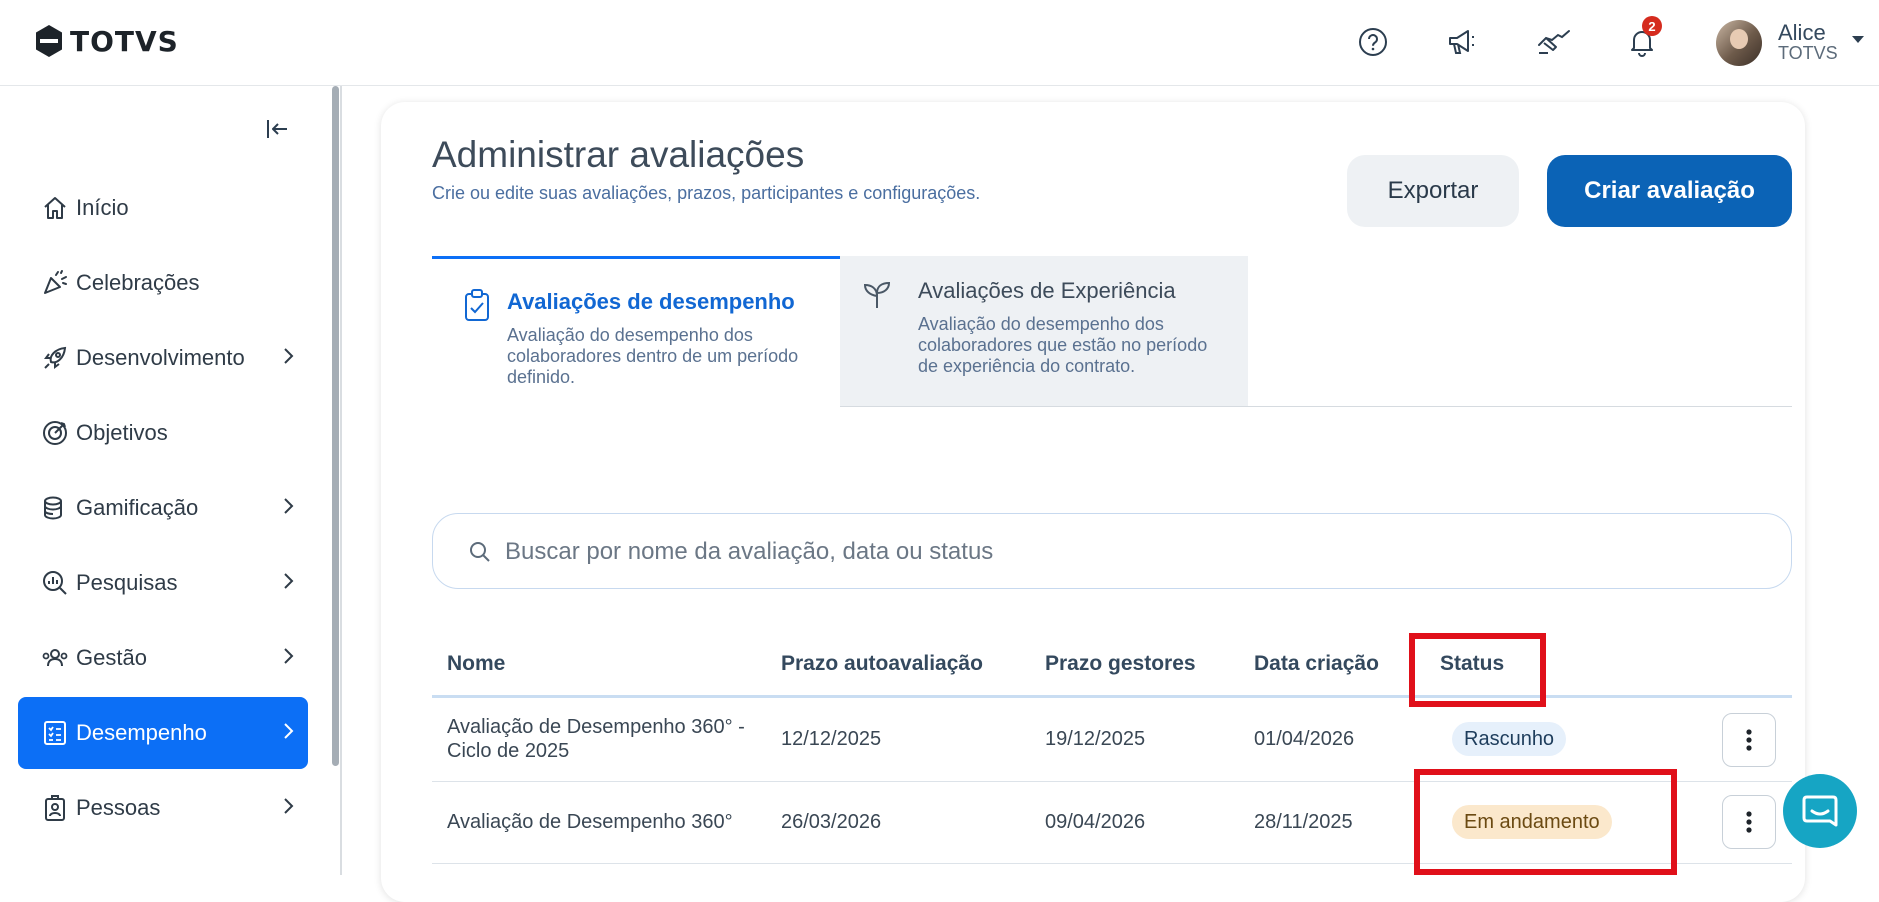  What do you see at coordinates (477, 305) in the screenshot?
I see `clipboard-check-icon` at bounding box center [477, 305].